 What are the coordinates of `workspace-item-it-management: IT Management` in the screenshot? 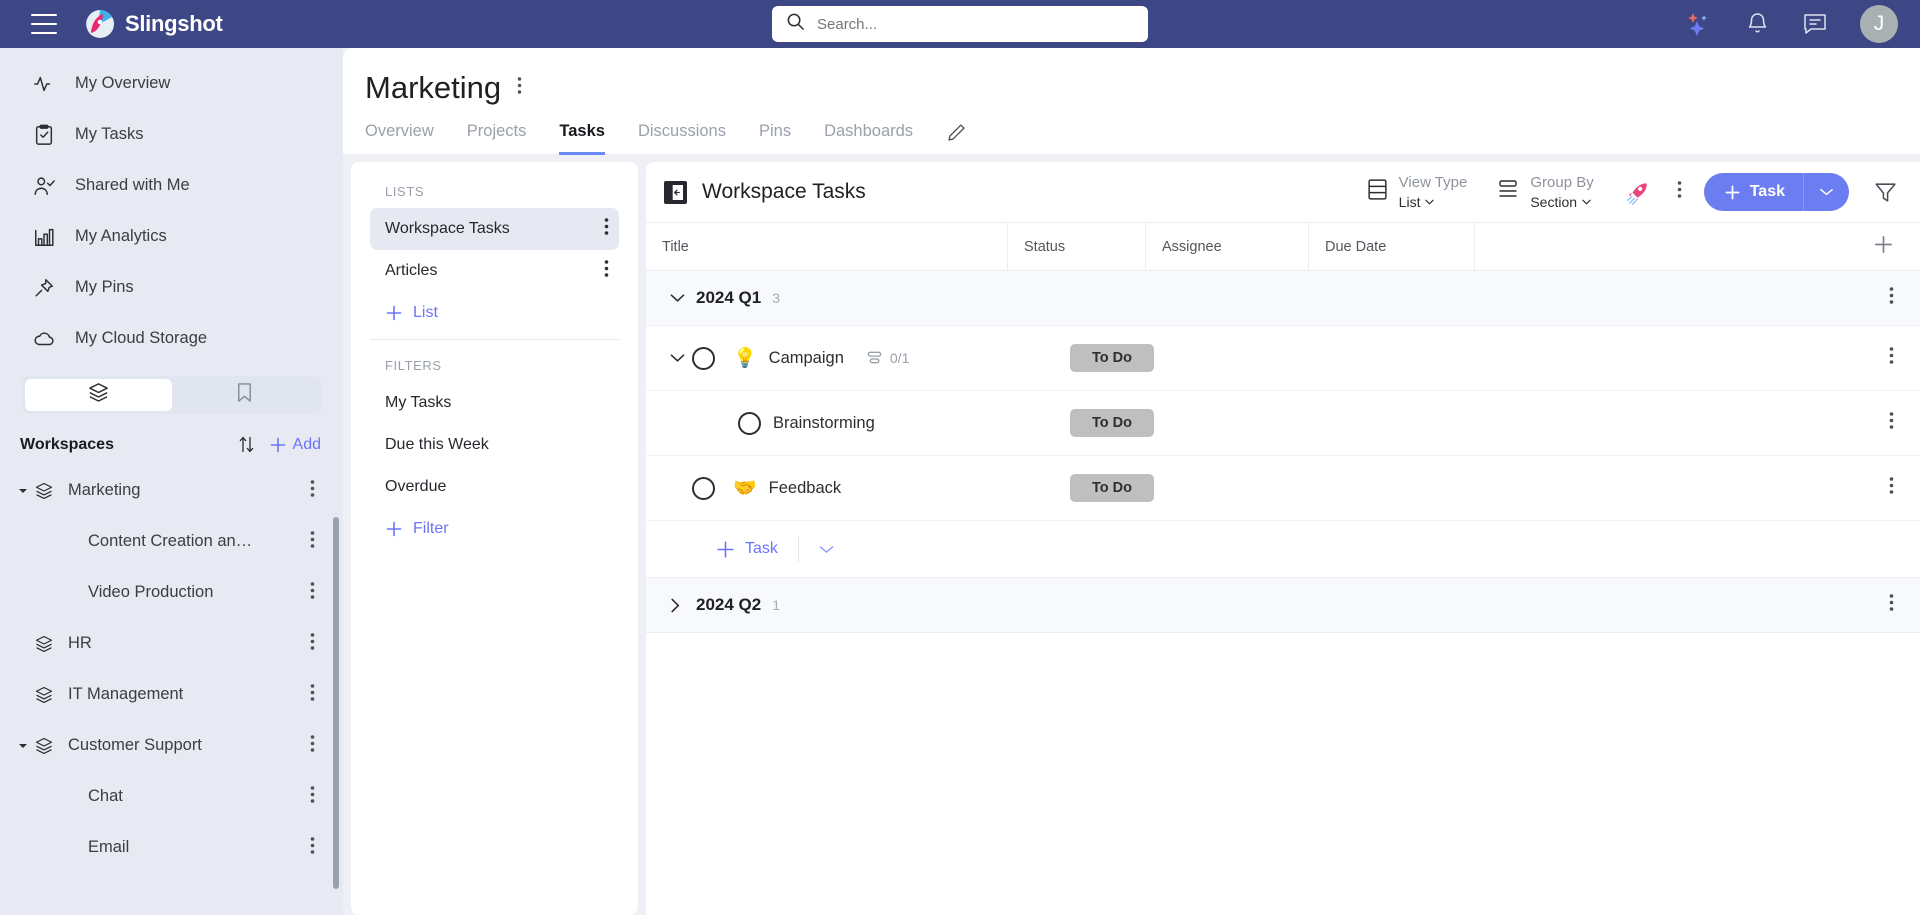 It's located at (171, 694).